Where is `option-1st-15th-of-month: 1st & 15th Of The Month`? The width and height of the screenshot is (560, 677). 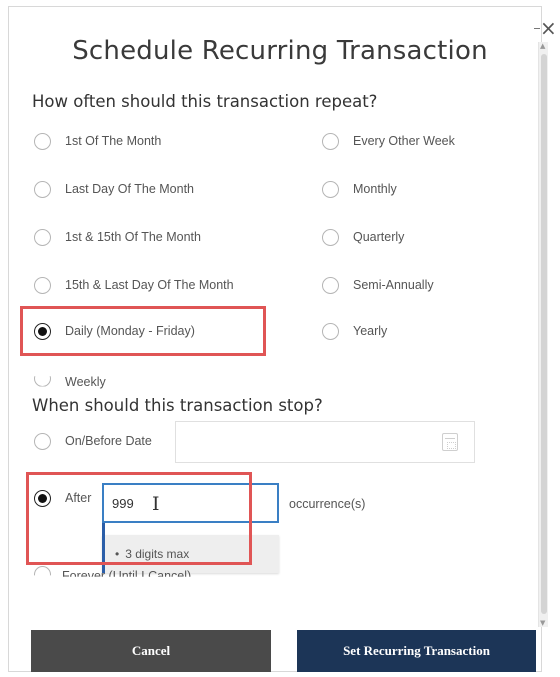
option-1st-15th-of-month: 1st & 15th Of The Month is located at coordinates (117, 237).